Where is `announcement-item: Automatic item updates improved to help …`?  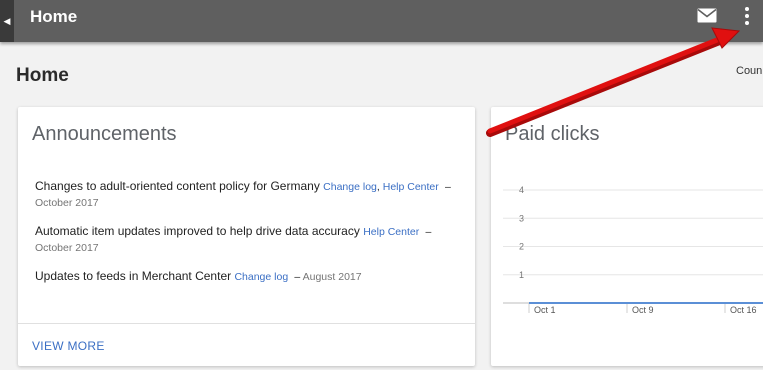 announcement-item: Automatic item updates improved to help … is located at coordinates (233, 239).